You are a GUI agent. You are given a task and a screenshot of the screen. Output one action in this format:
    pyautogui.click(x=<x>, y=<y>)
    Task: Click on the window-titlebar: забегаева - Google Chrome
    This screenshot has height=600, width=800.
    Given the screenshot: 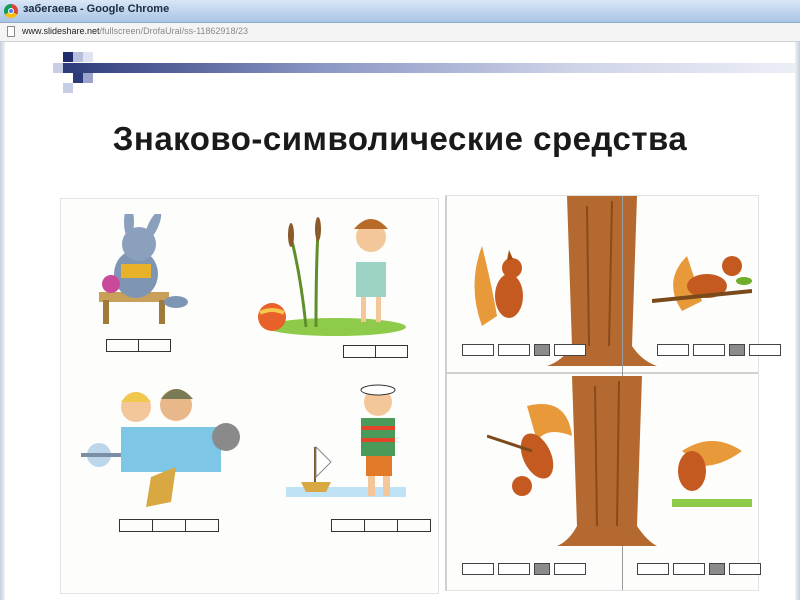 What is the action you would take?
    pyautogui.click(x=400, y=11)
    